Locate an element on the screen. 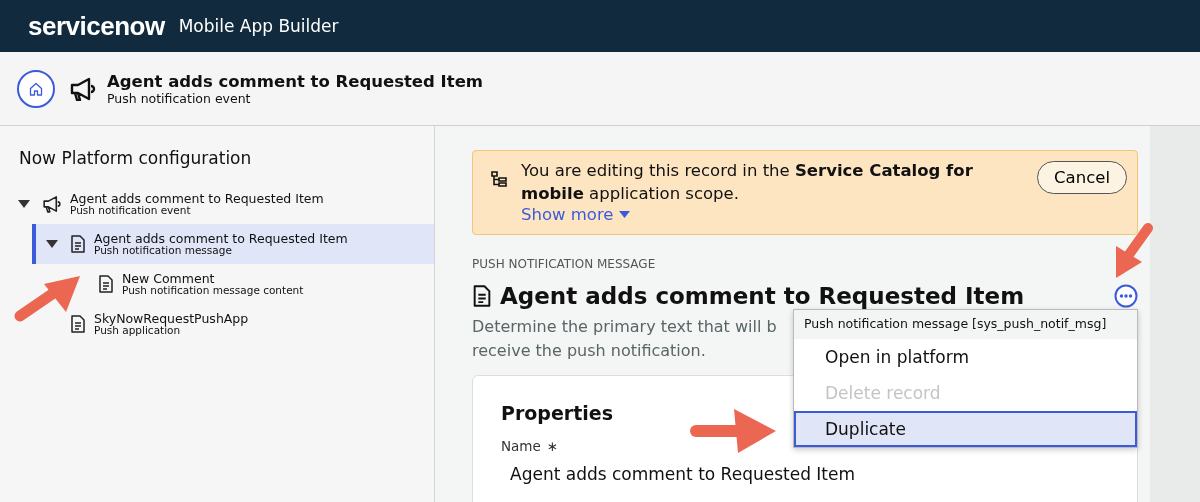 This screenshot has height=502, width=1200. menu-item: Duplicate is located at coordinates (965, 429).